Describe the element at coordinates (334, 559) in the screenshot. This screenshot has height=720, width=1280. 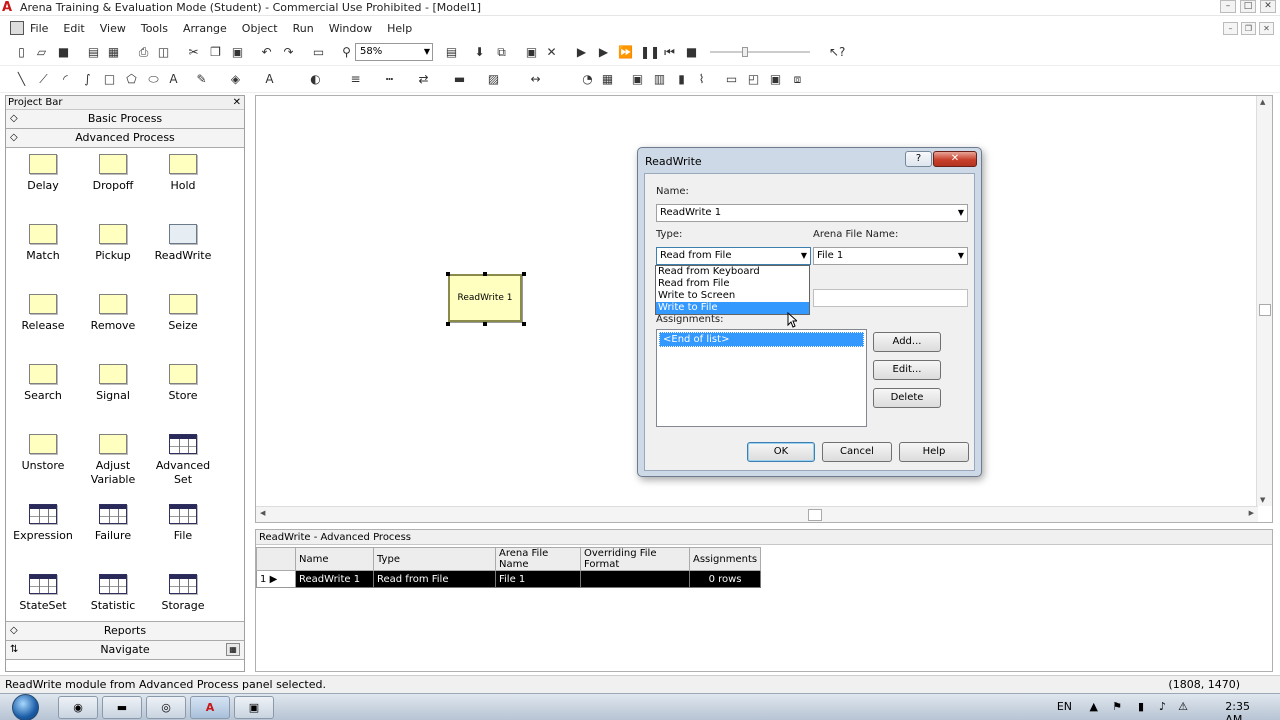
I see `column-header-name: Name` at that location.